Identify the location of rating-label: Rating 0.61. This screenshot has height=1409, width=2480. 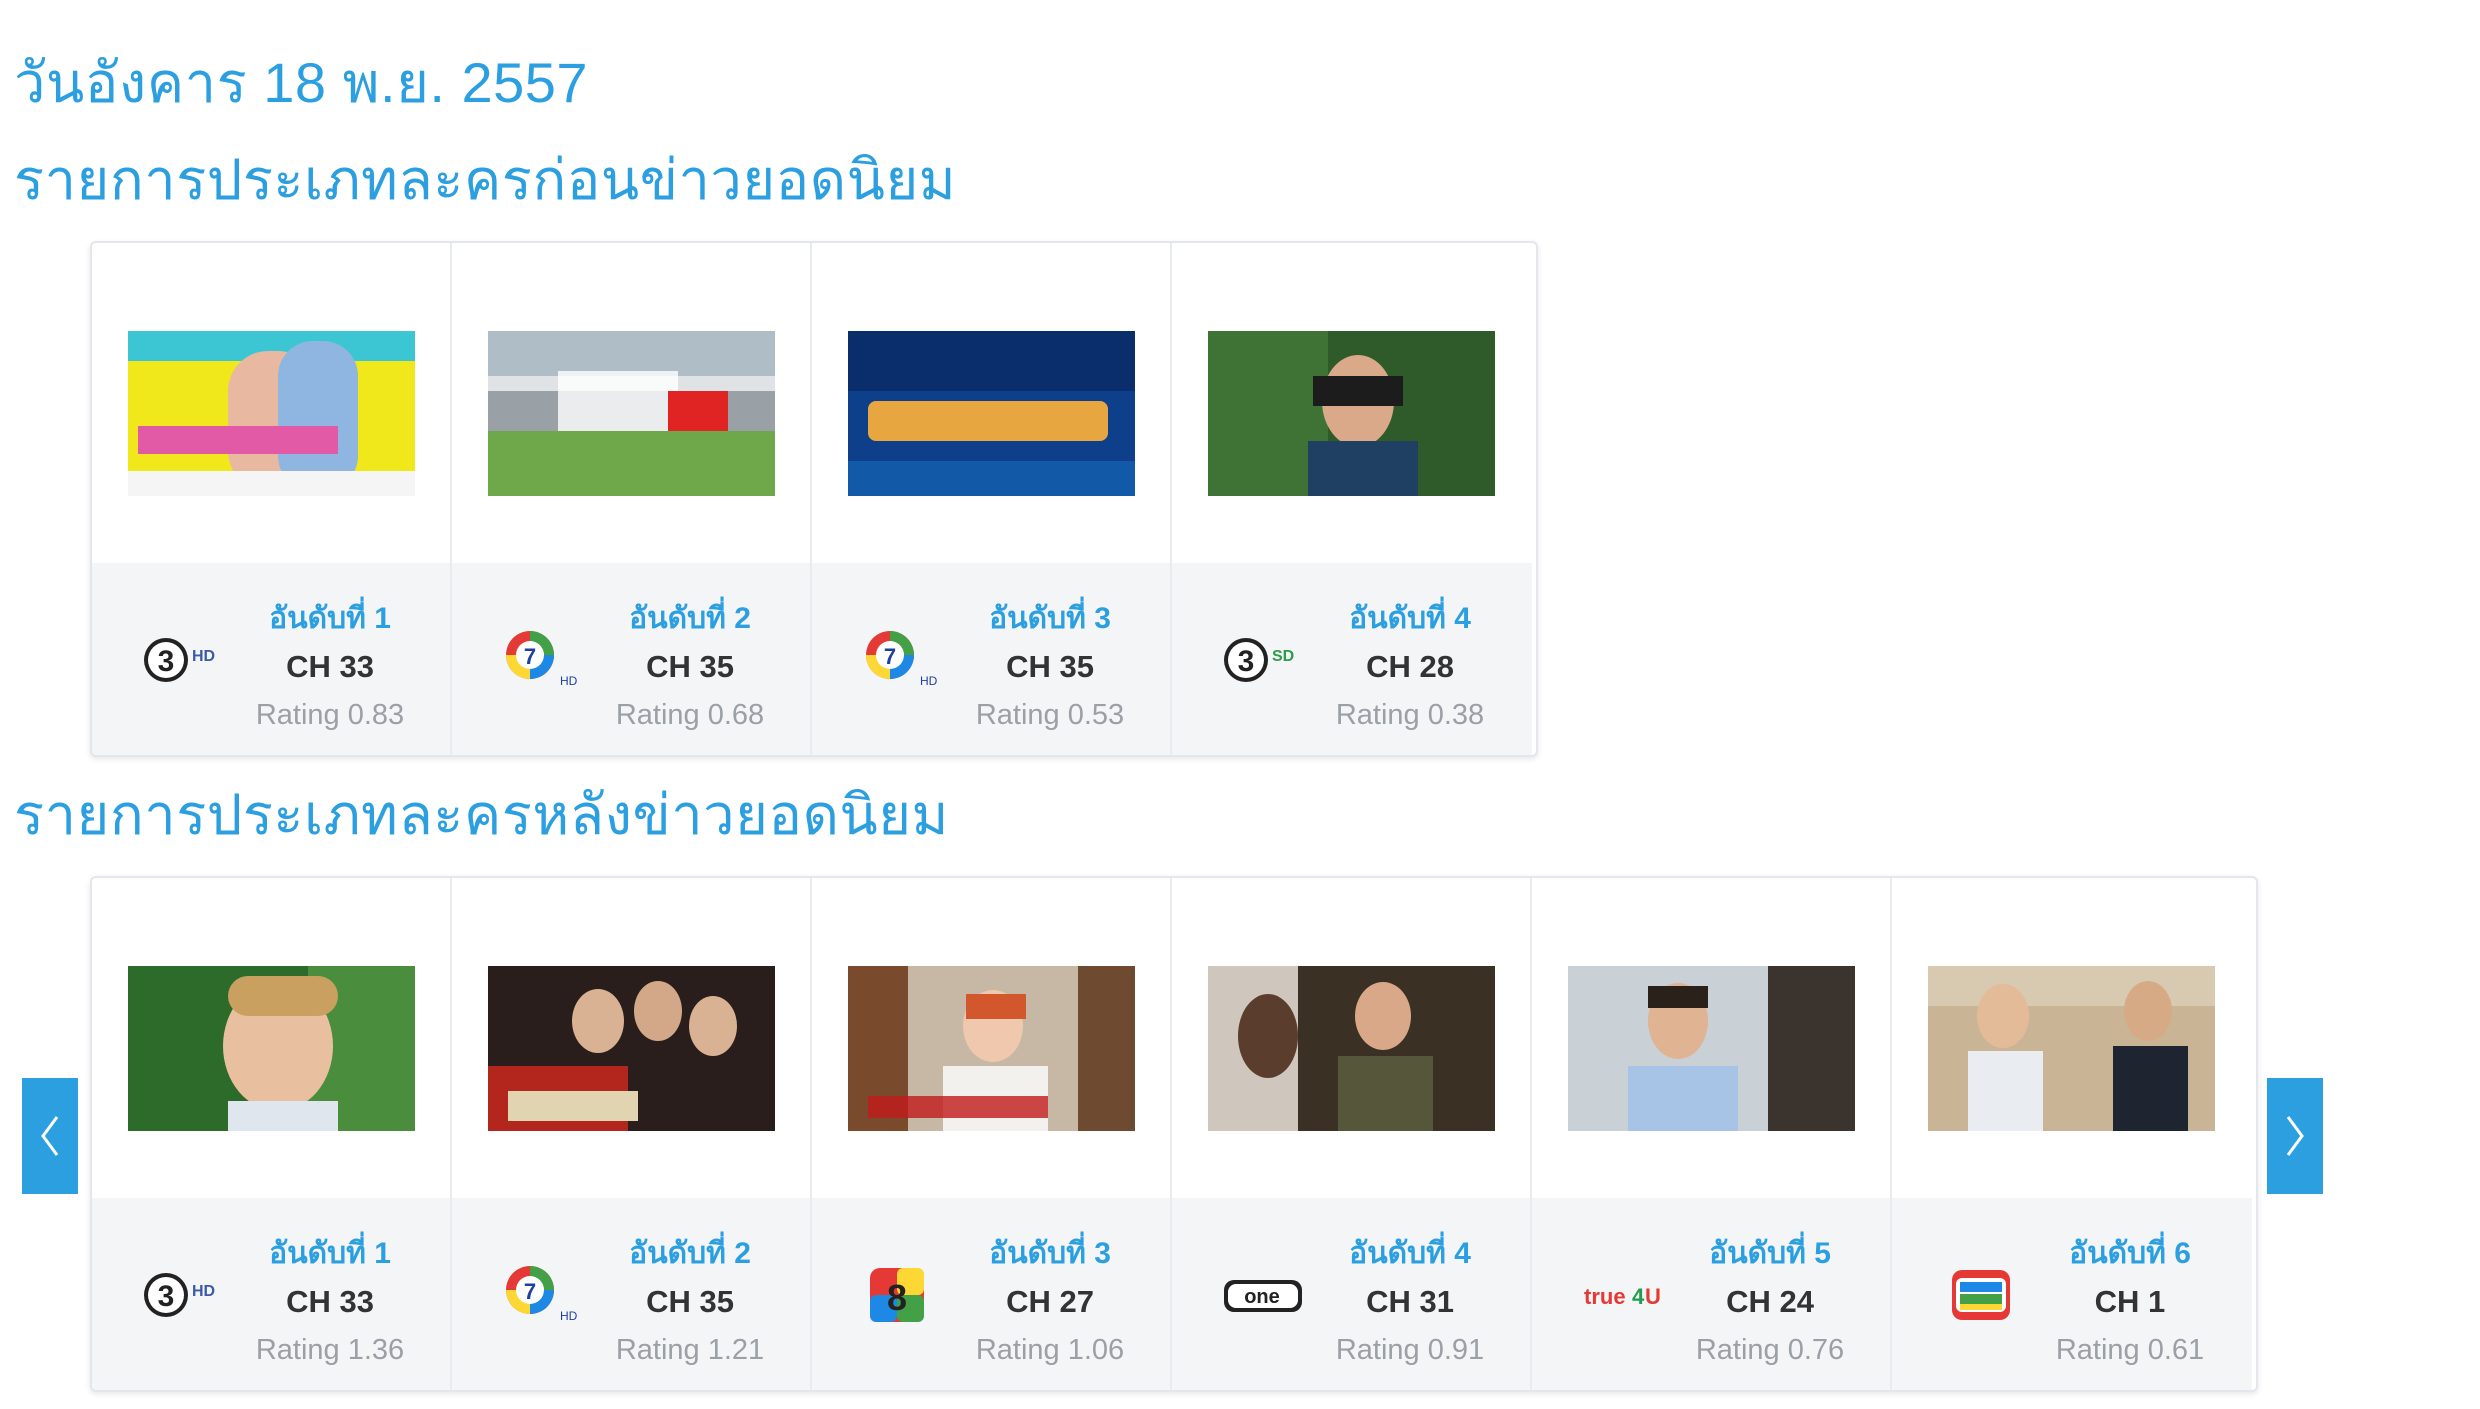
(2130, 1350).